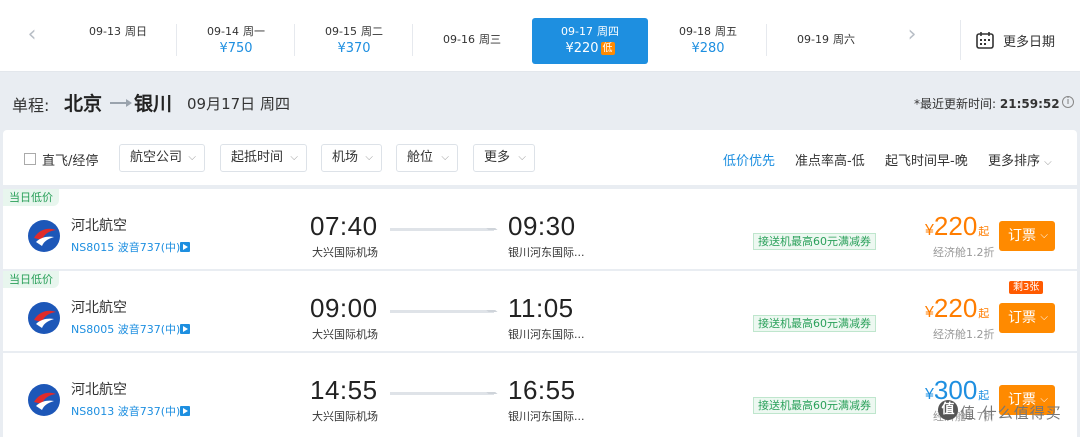 This screenshot has width=1080, height=437. I want to click on more-dates-button: 更多日期, so click(1016, 40).